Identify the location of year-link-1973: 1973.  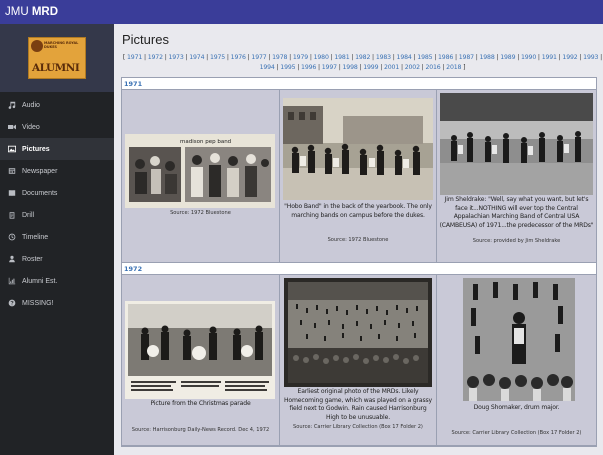
(175, 57).